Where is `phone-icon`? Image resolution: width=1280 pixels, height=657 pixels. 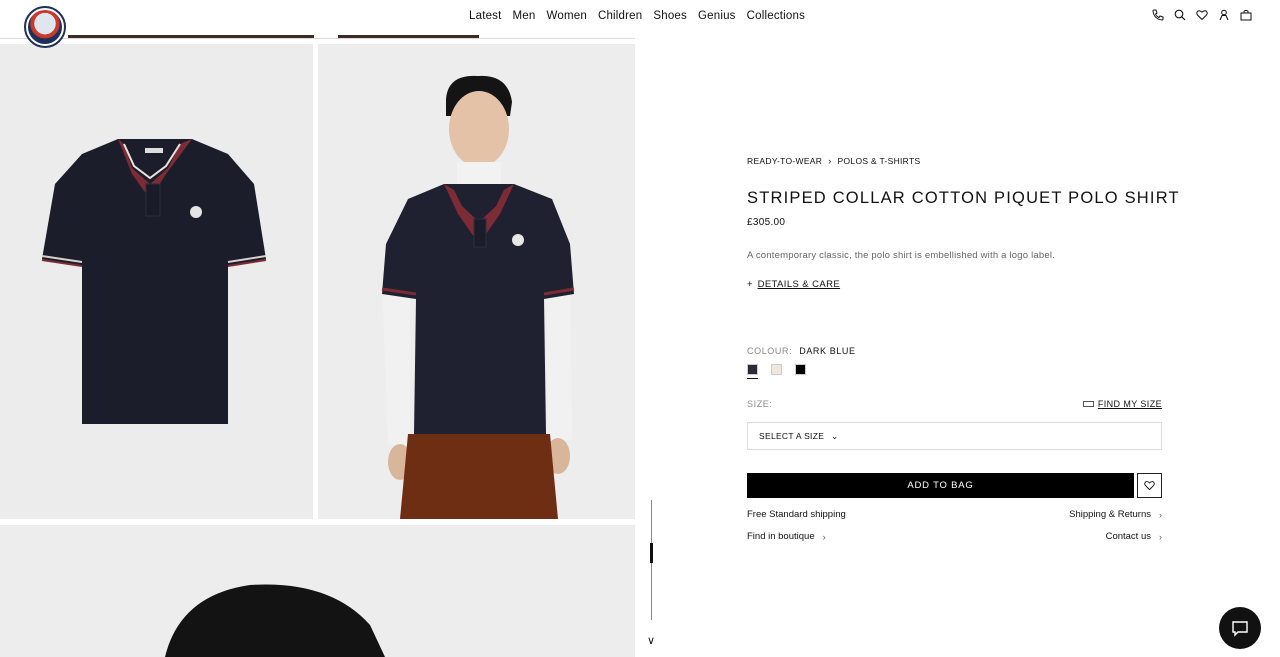
phone-icon is located at coordinates (1158, 15).